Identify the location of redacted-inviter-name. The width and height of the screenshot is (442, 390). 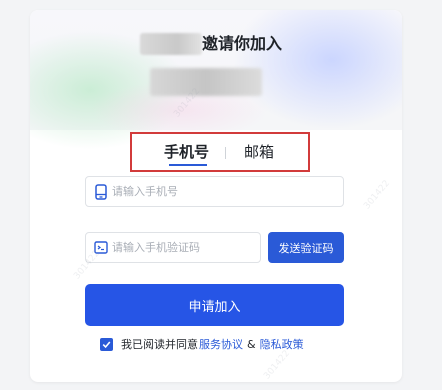
(171, 44).